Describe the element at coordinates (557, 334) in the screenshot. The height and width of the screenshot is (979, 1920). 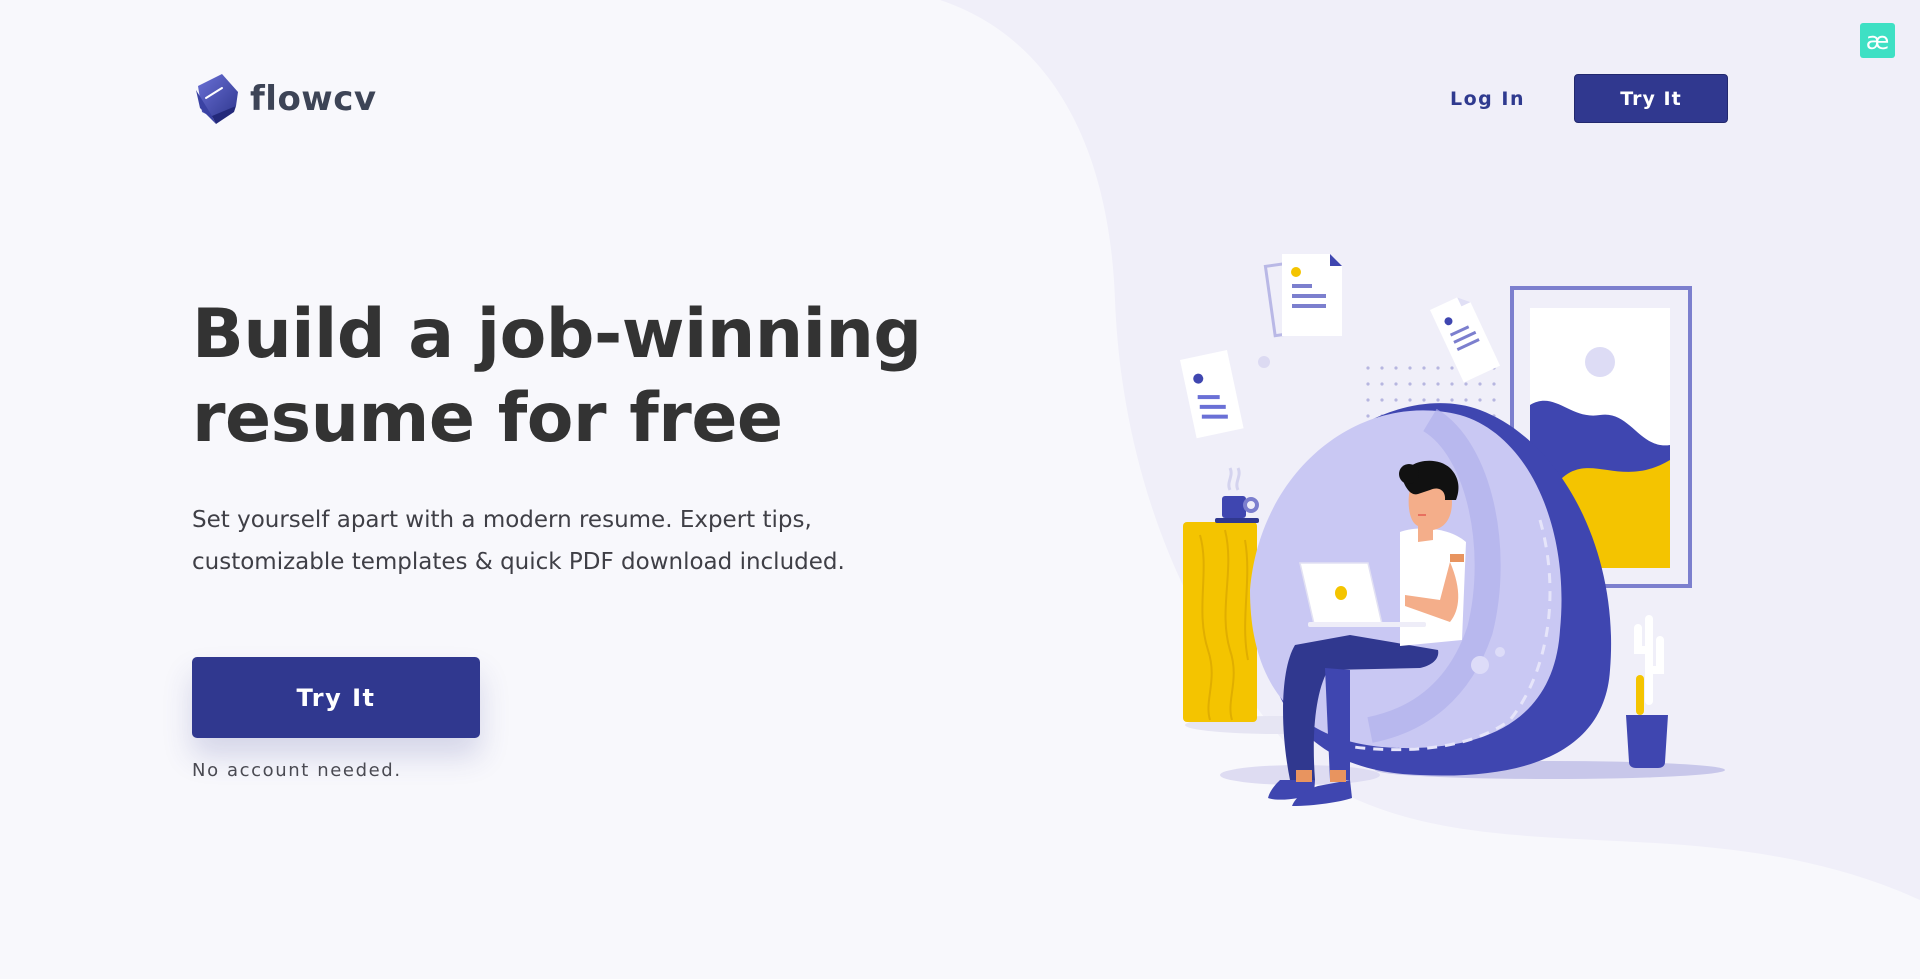
I see `hero-title-line-1: Build a job-winning` at that location.